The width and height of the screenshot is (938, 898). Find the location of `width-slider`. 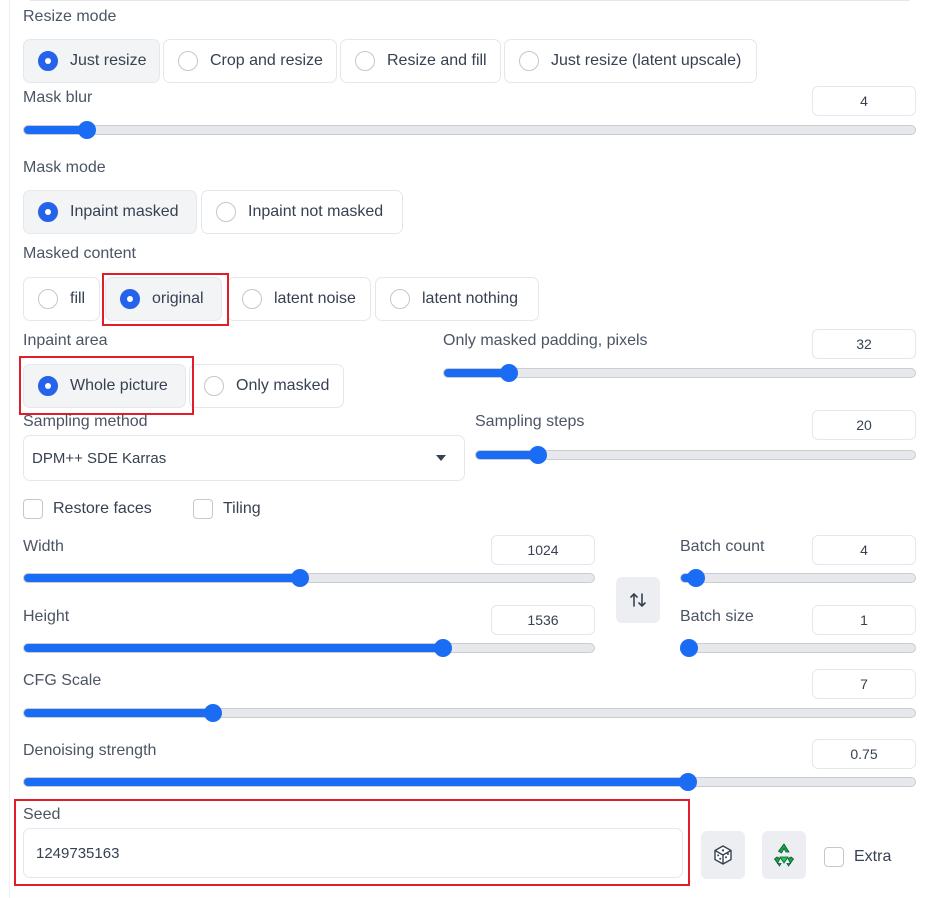

width-slider is located at coordinates (309, 578).